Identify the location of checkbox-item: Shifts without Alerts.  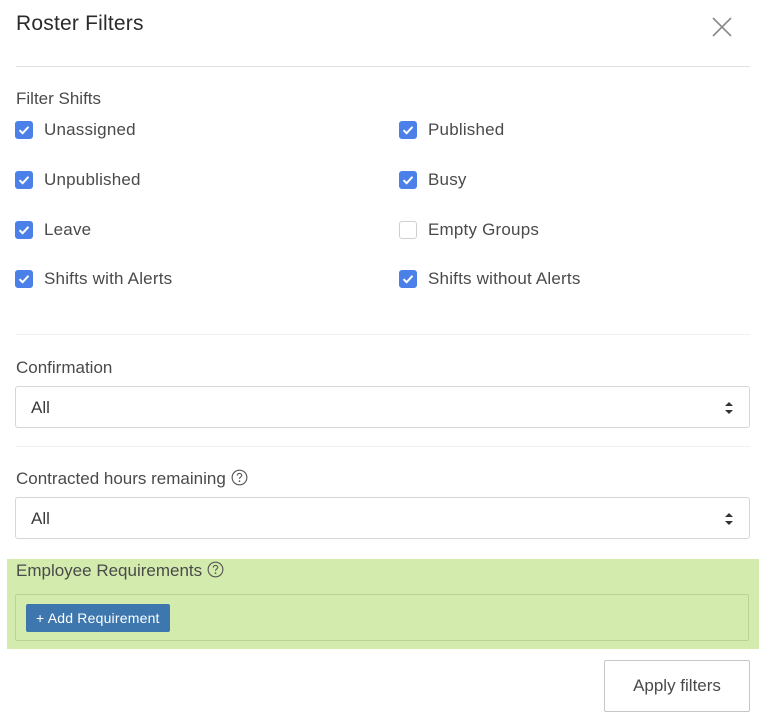
(490, 279).